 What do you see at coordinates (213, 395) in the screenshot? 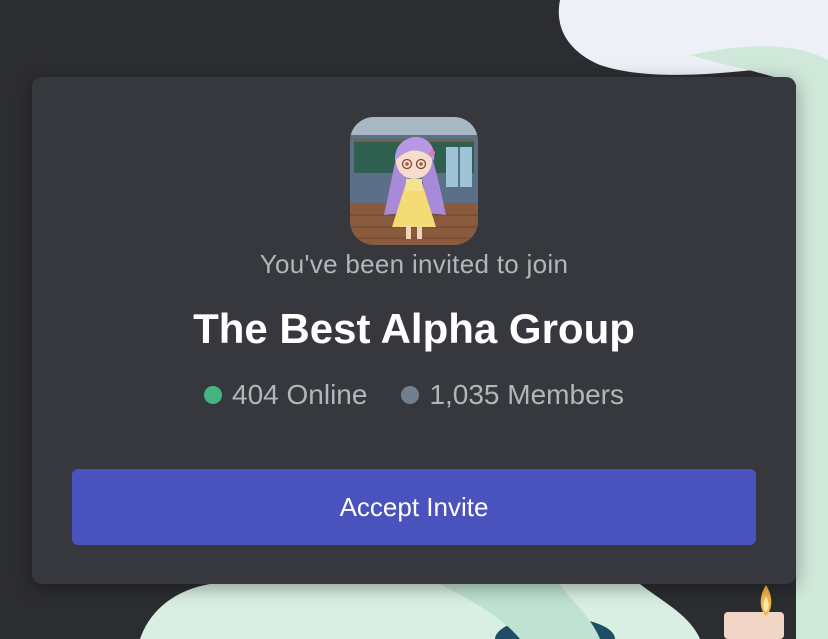
I see `online-status-dot-icon` at bounding box center [213, 395].